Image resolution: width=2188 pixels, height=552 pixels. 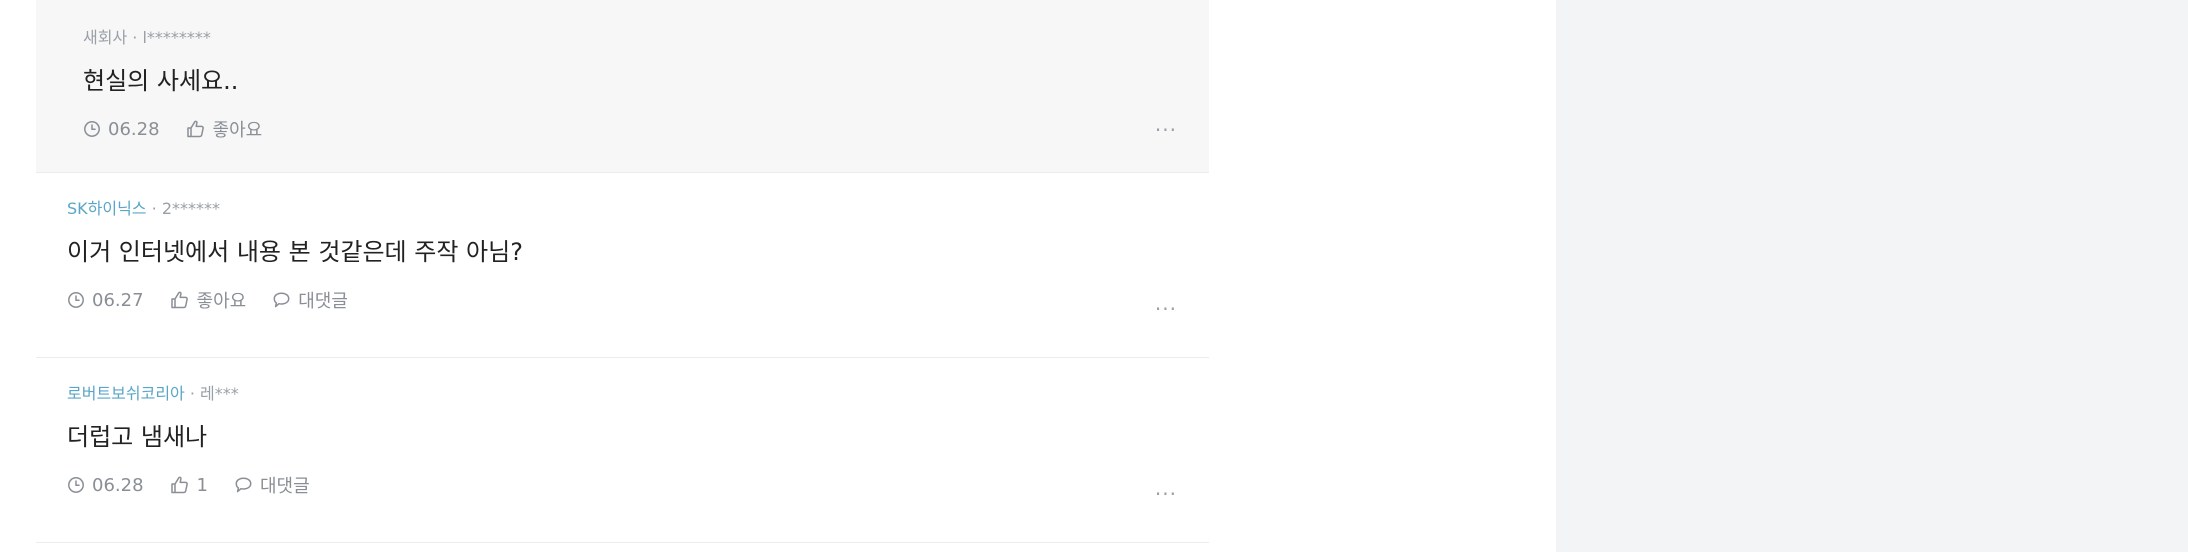 What do you see at coordinates (161, 81) in the screenshot?
I see `comment-text: 현실의 사세요..` at bounding box center [161, 81].